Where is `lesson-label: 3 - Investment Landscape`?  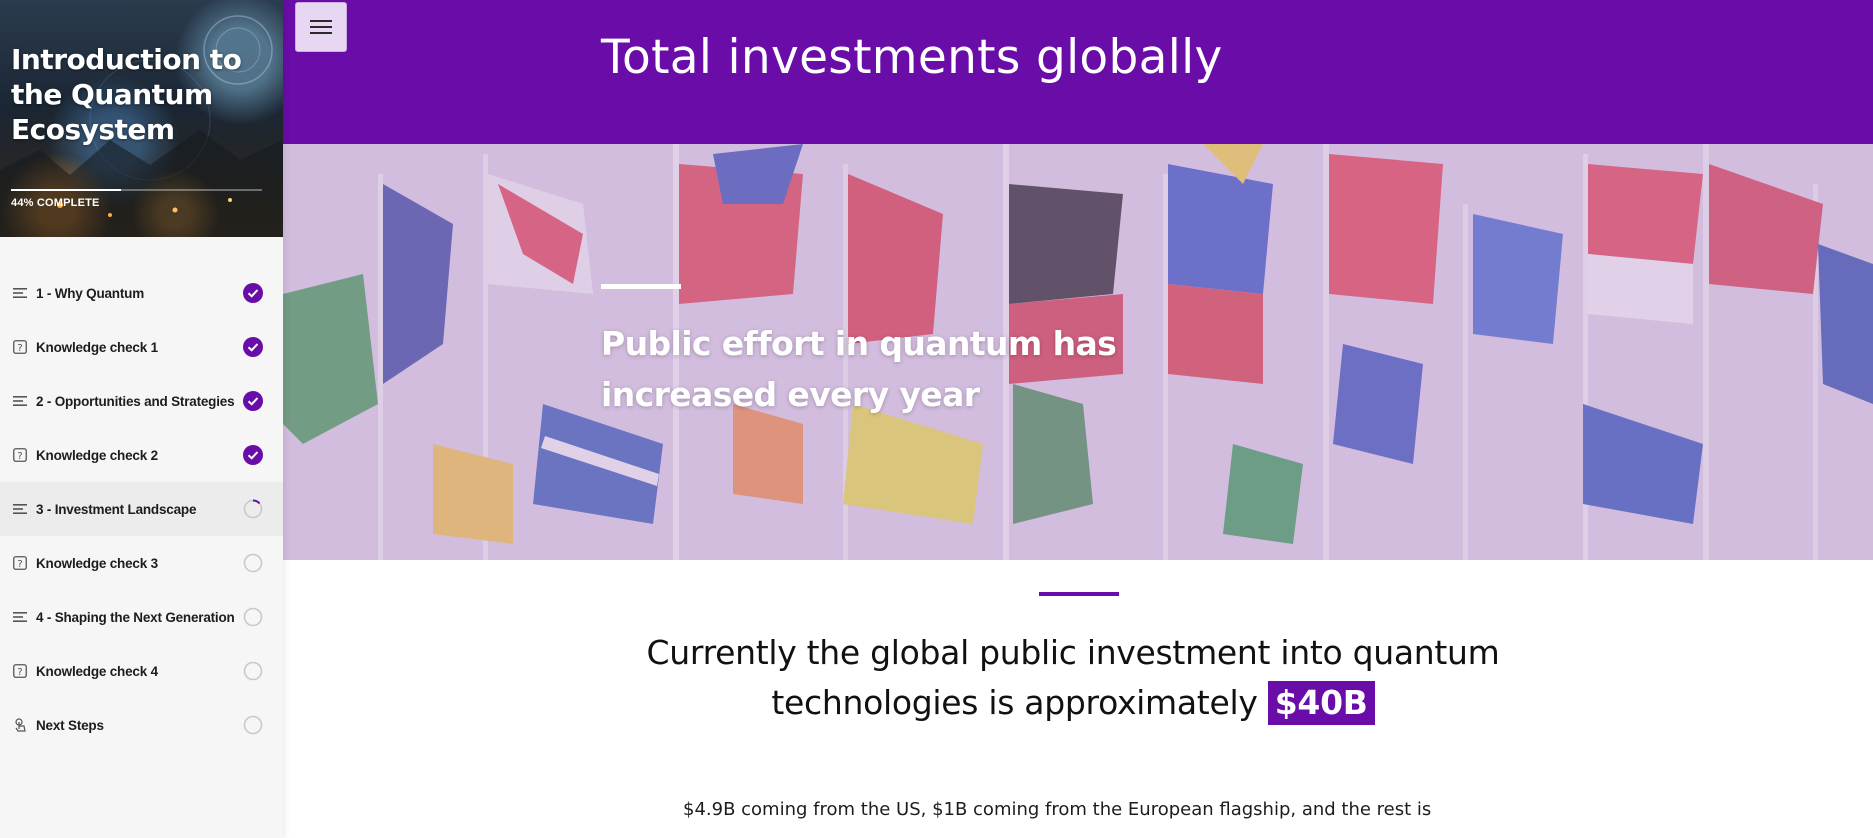 lesson-label: 3 - Investment Landscape is located at coordinates (116, 509).